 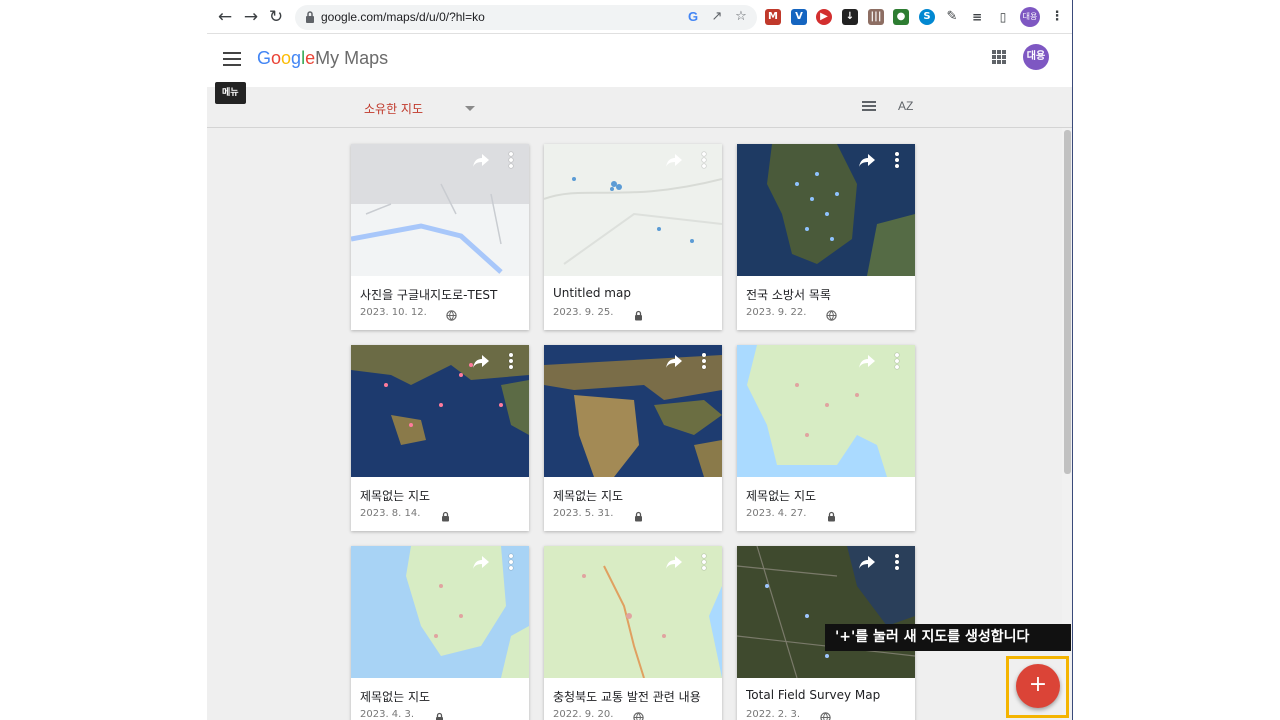 I want to click on account-avatar: 대용, so click(x=1036, y=57).